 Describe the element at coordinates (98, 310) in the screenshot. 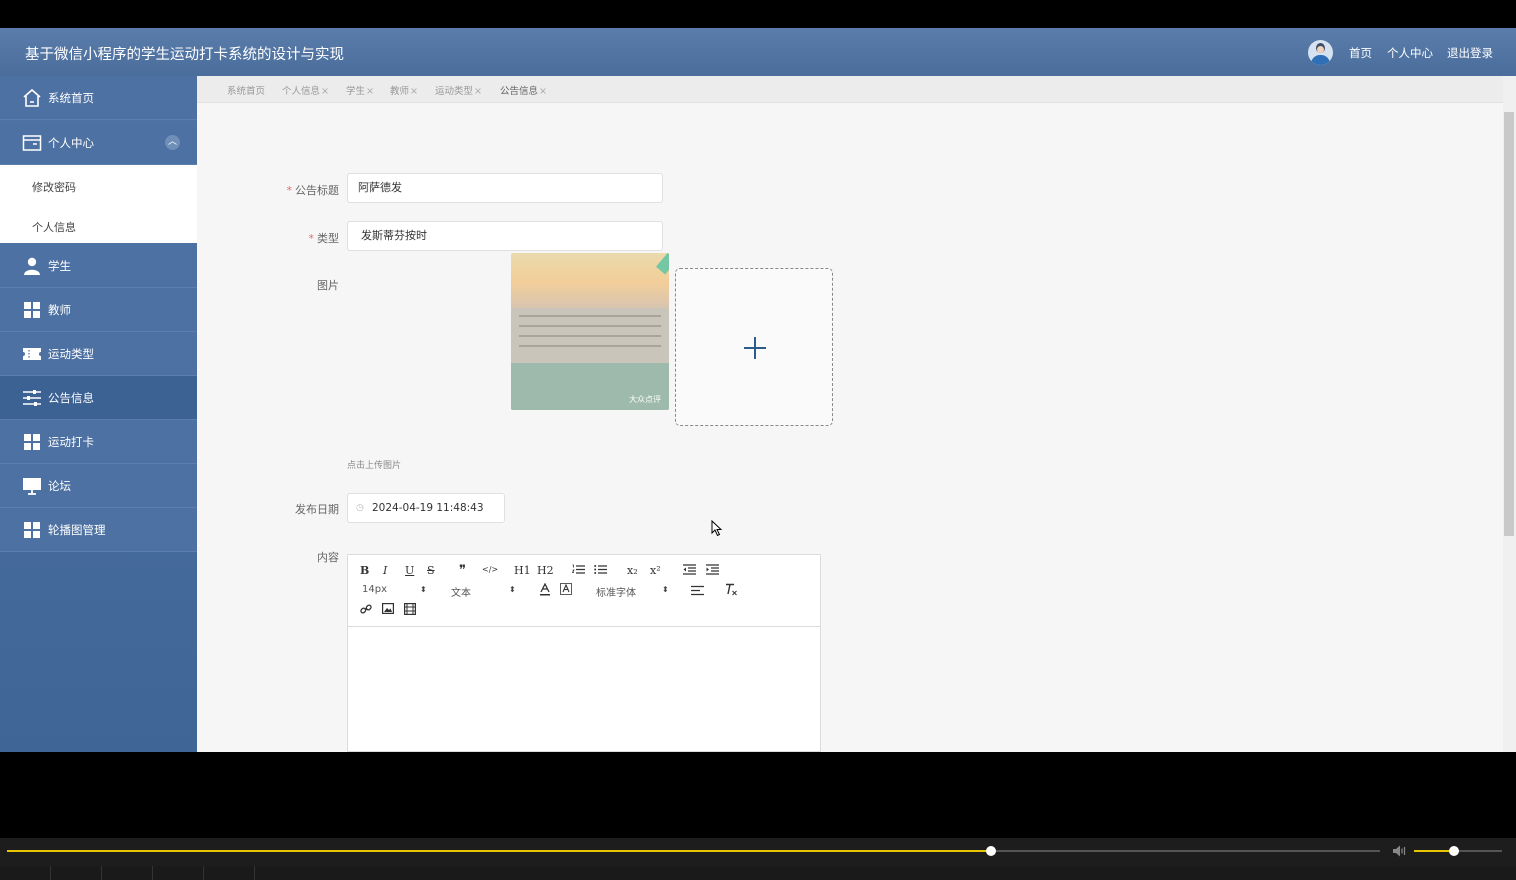

I see `sidebar-item-teachers: 教师` at that location.